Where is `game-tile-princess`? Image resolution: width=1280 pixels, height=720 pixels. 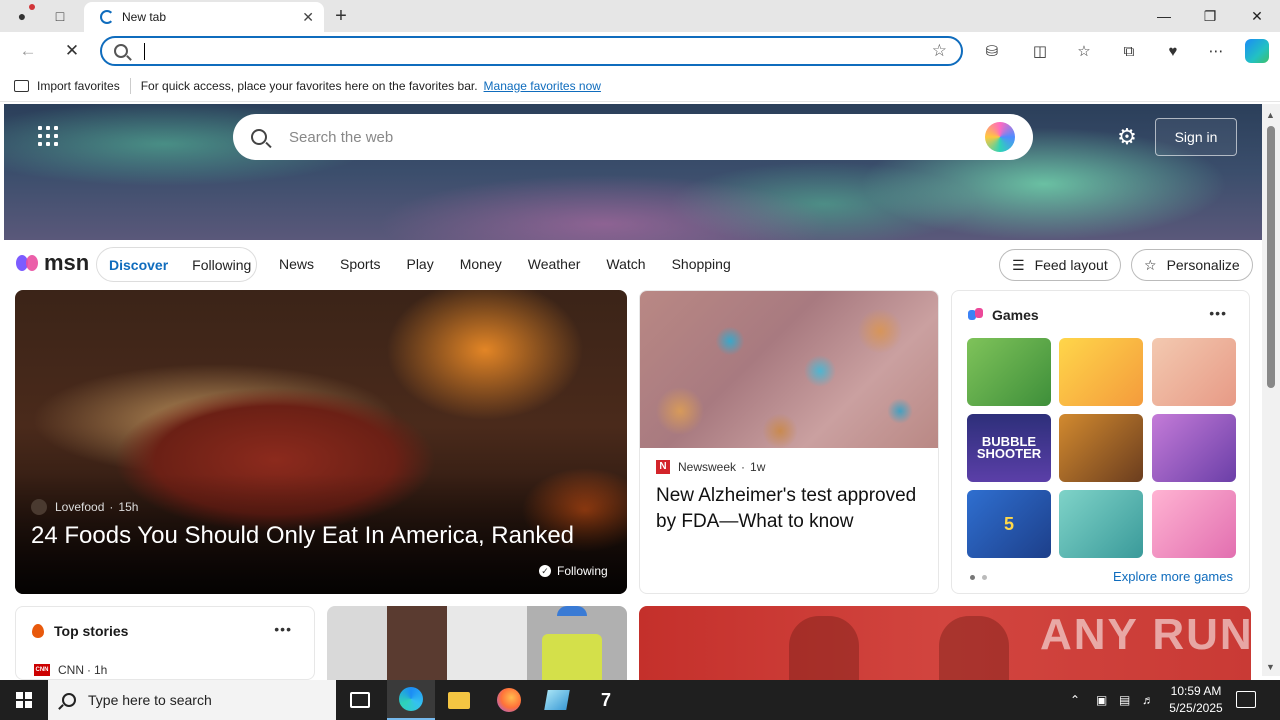 game-tile-princess is located at coordinates (1194, 524).